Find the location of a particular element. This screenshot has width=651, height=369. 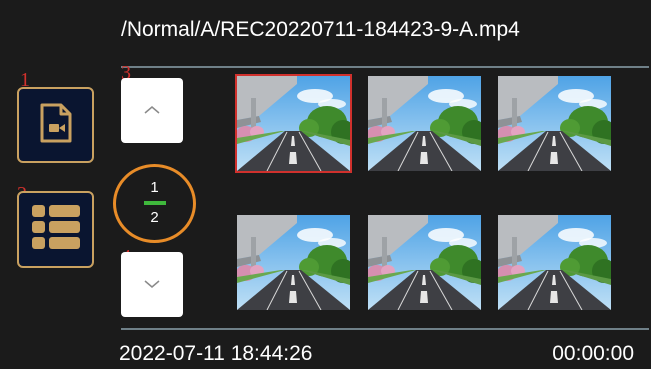

page-separator is located at coordinates (155, 203).